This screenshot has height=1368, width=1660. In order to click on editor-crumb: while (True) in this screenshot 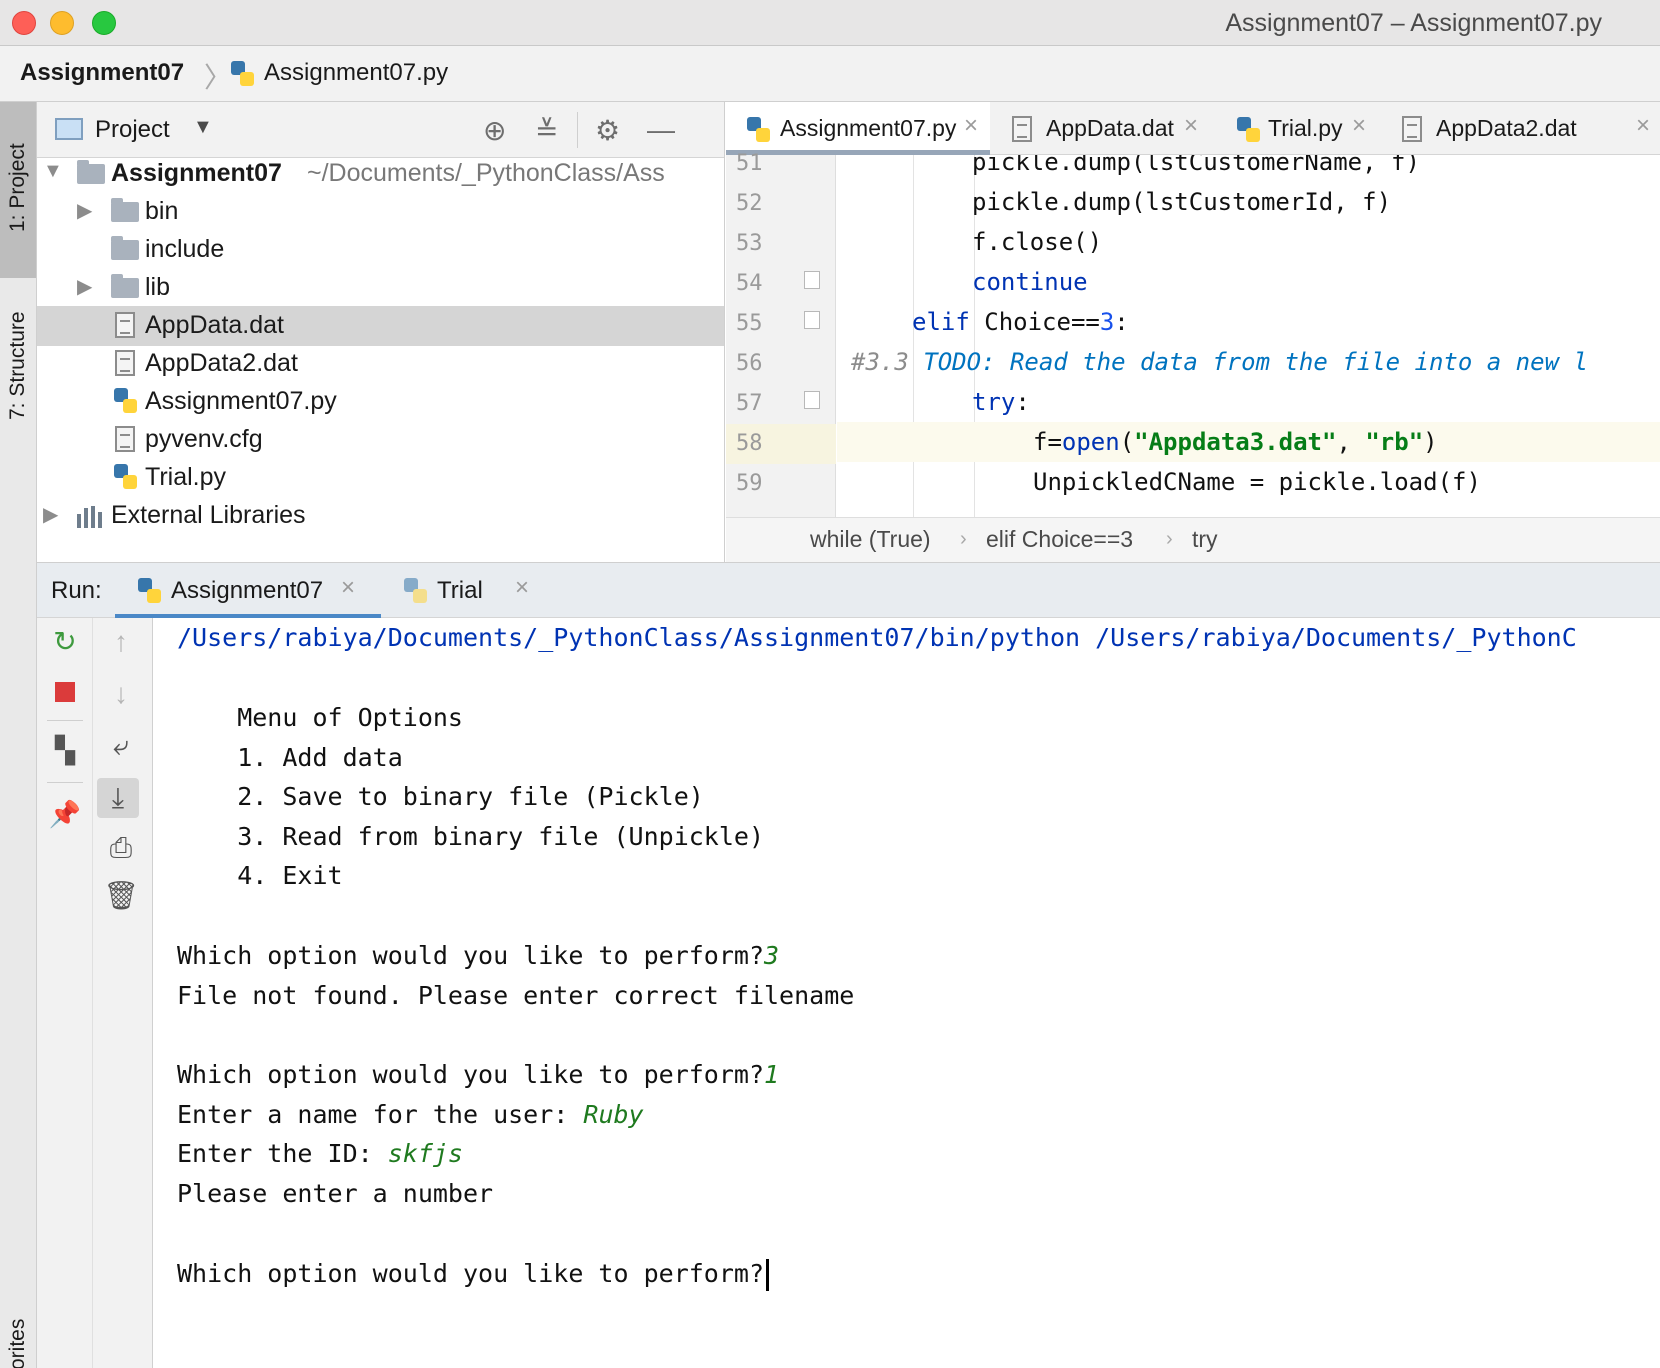, I will do `click(870, 539)`.